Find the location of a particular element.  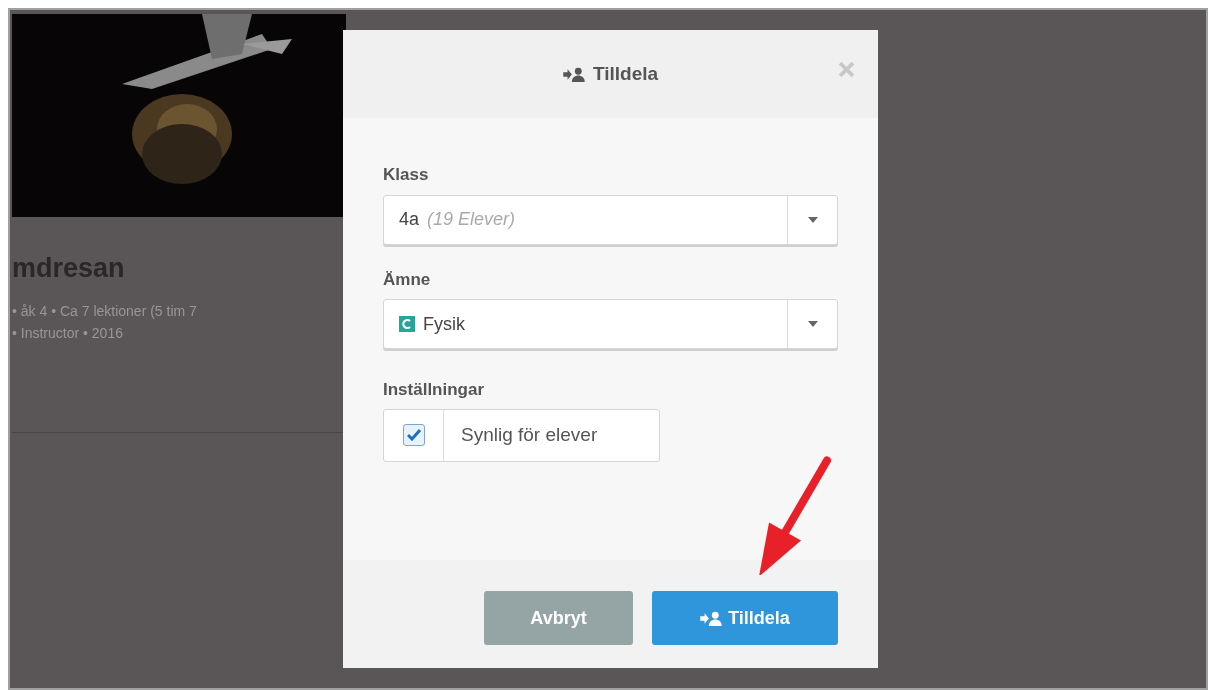

select-hint: (19 Elever) is located at coordinates (471, 219).